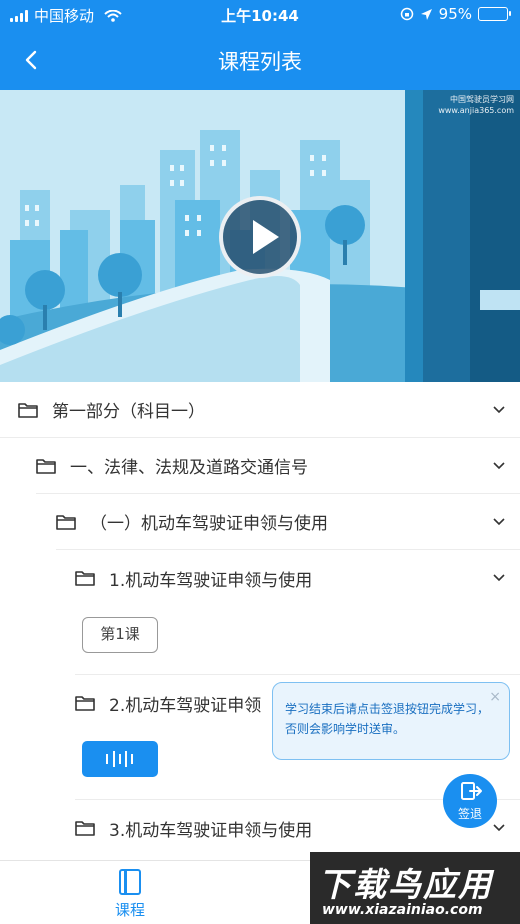  I want to click on tree-section-label: （一）机动车驾驶证申领与使用, so click(209, 524).